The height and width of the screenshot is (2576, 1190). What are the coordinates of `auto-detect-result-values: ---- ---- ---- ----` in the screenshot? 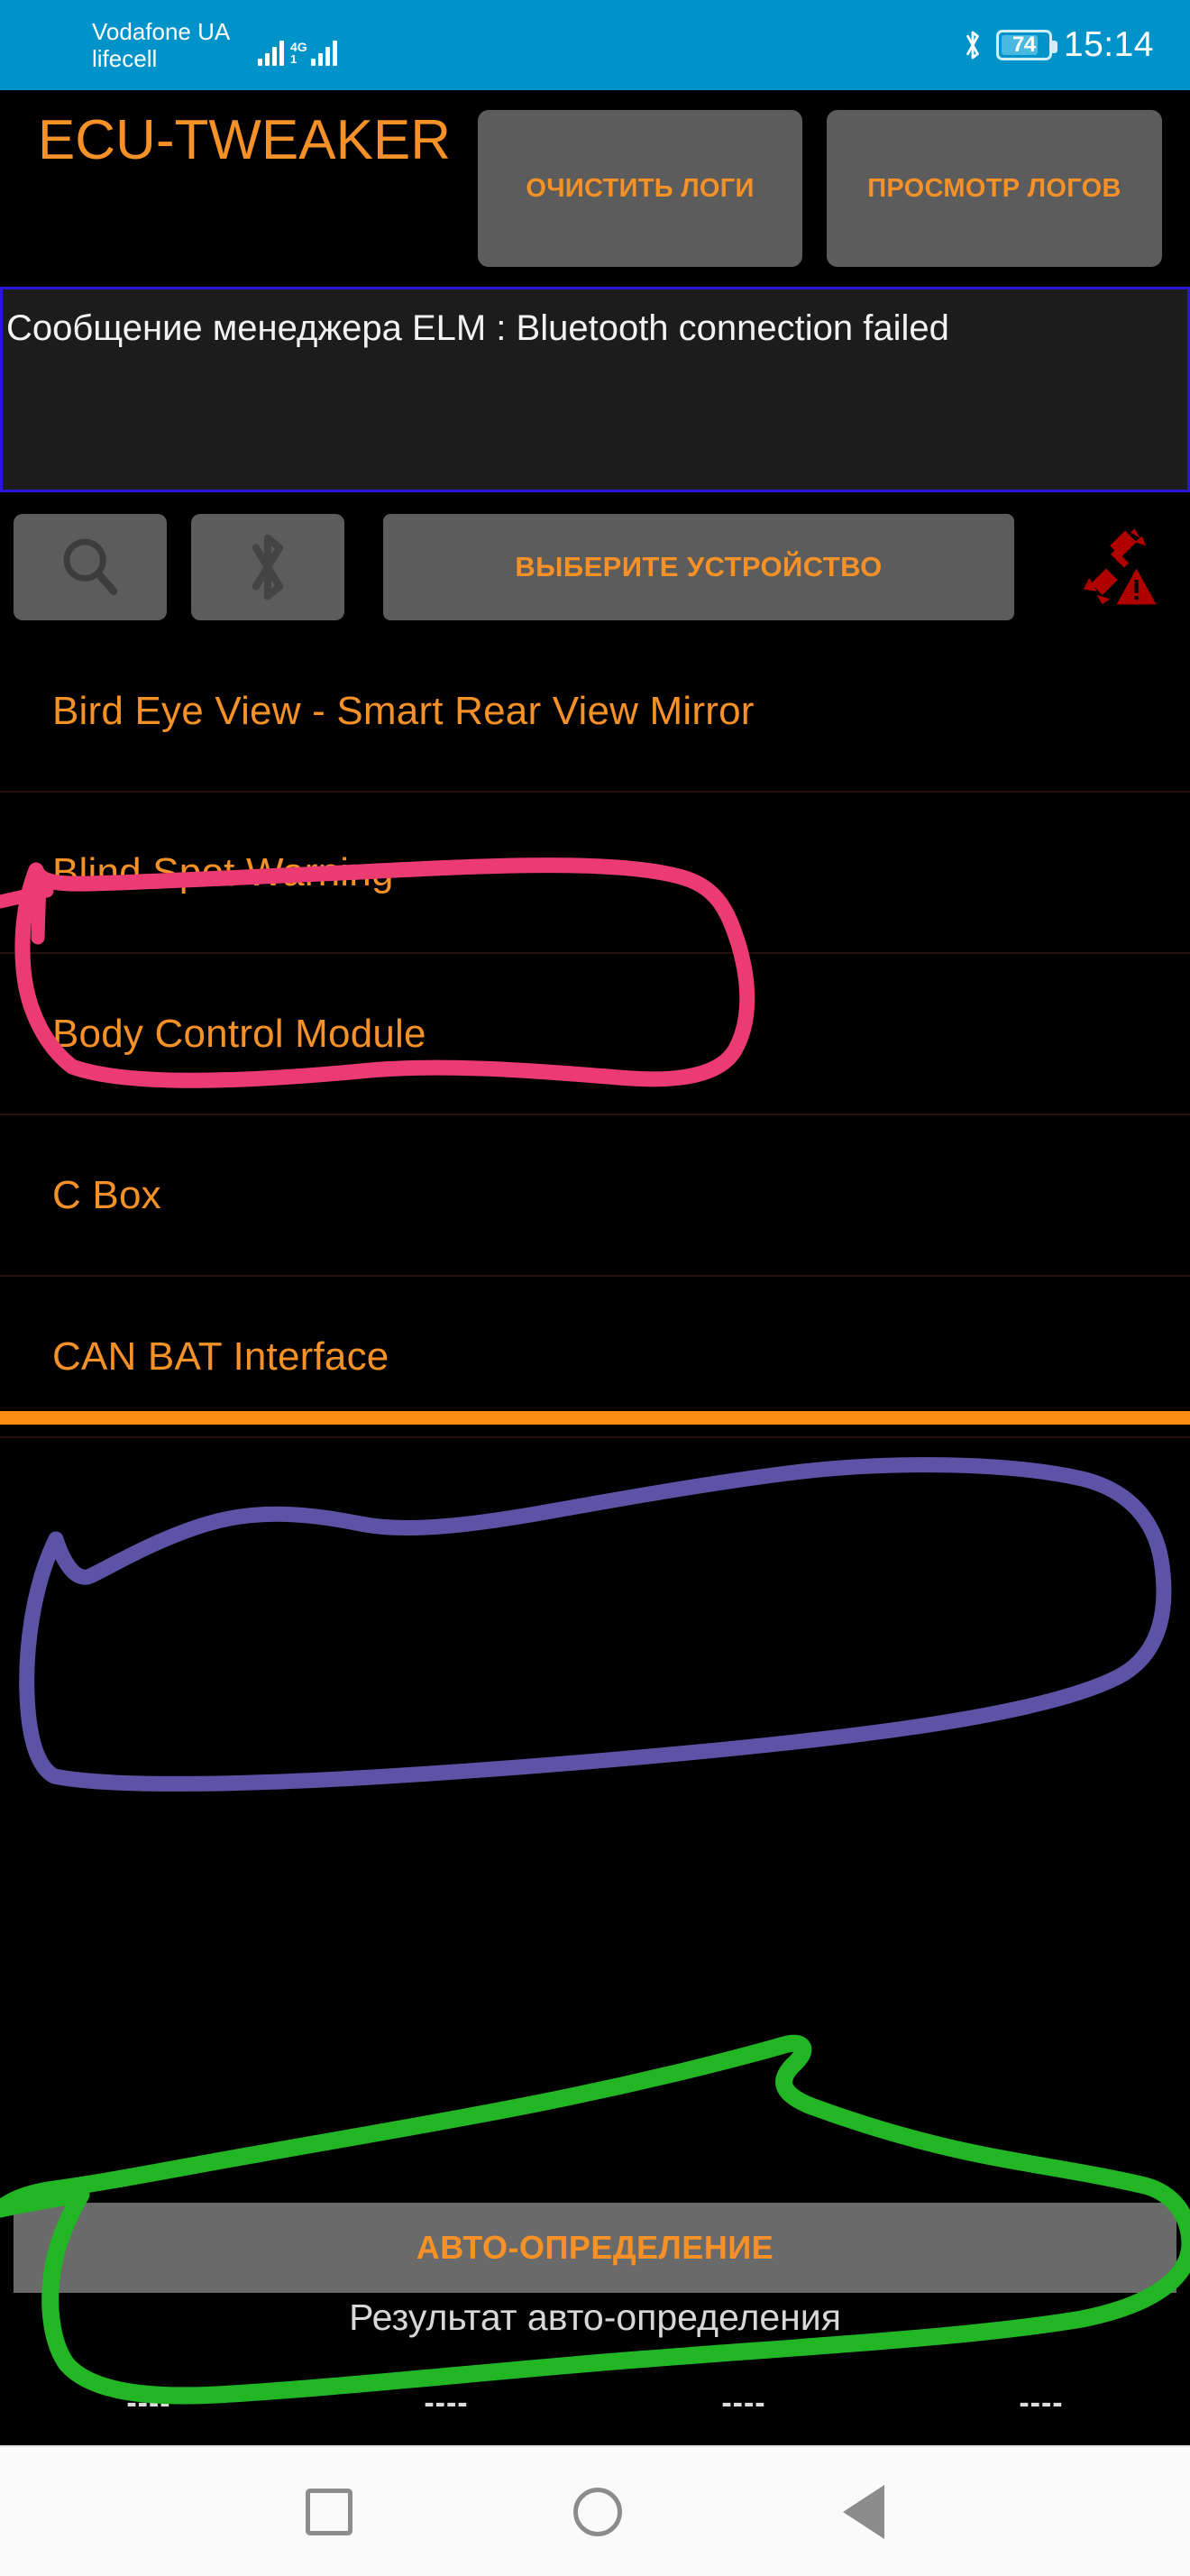 It's located at (595, 2403).